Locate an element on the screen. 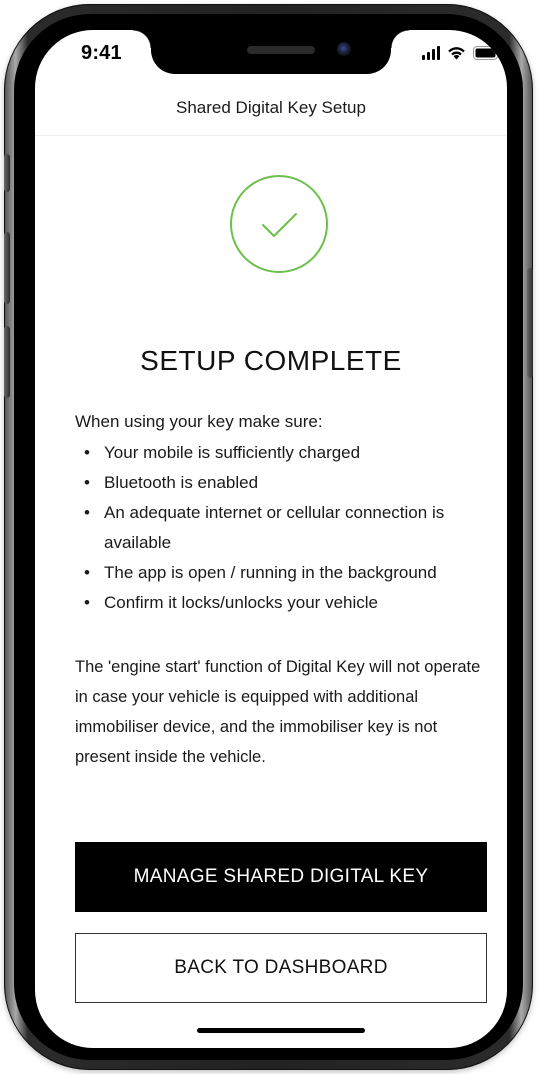  list-item-text: Confirm it locks/unlocks your vehicle is located at coordinates (241, 602).